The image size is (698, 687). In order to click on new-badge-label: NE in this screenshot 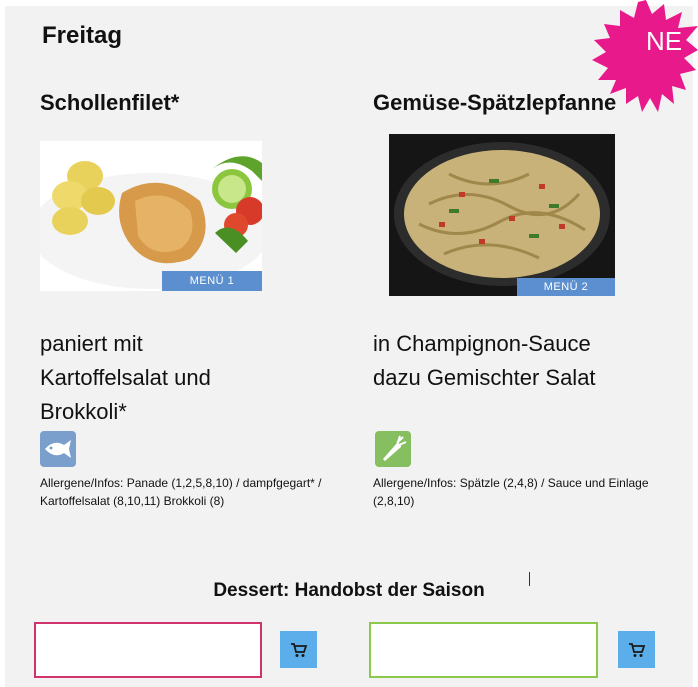, I will do `click(664, 41)`.